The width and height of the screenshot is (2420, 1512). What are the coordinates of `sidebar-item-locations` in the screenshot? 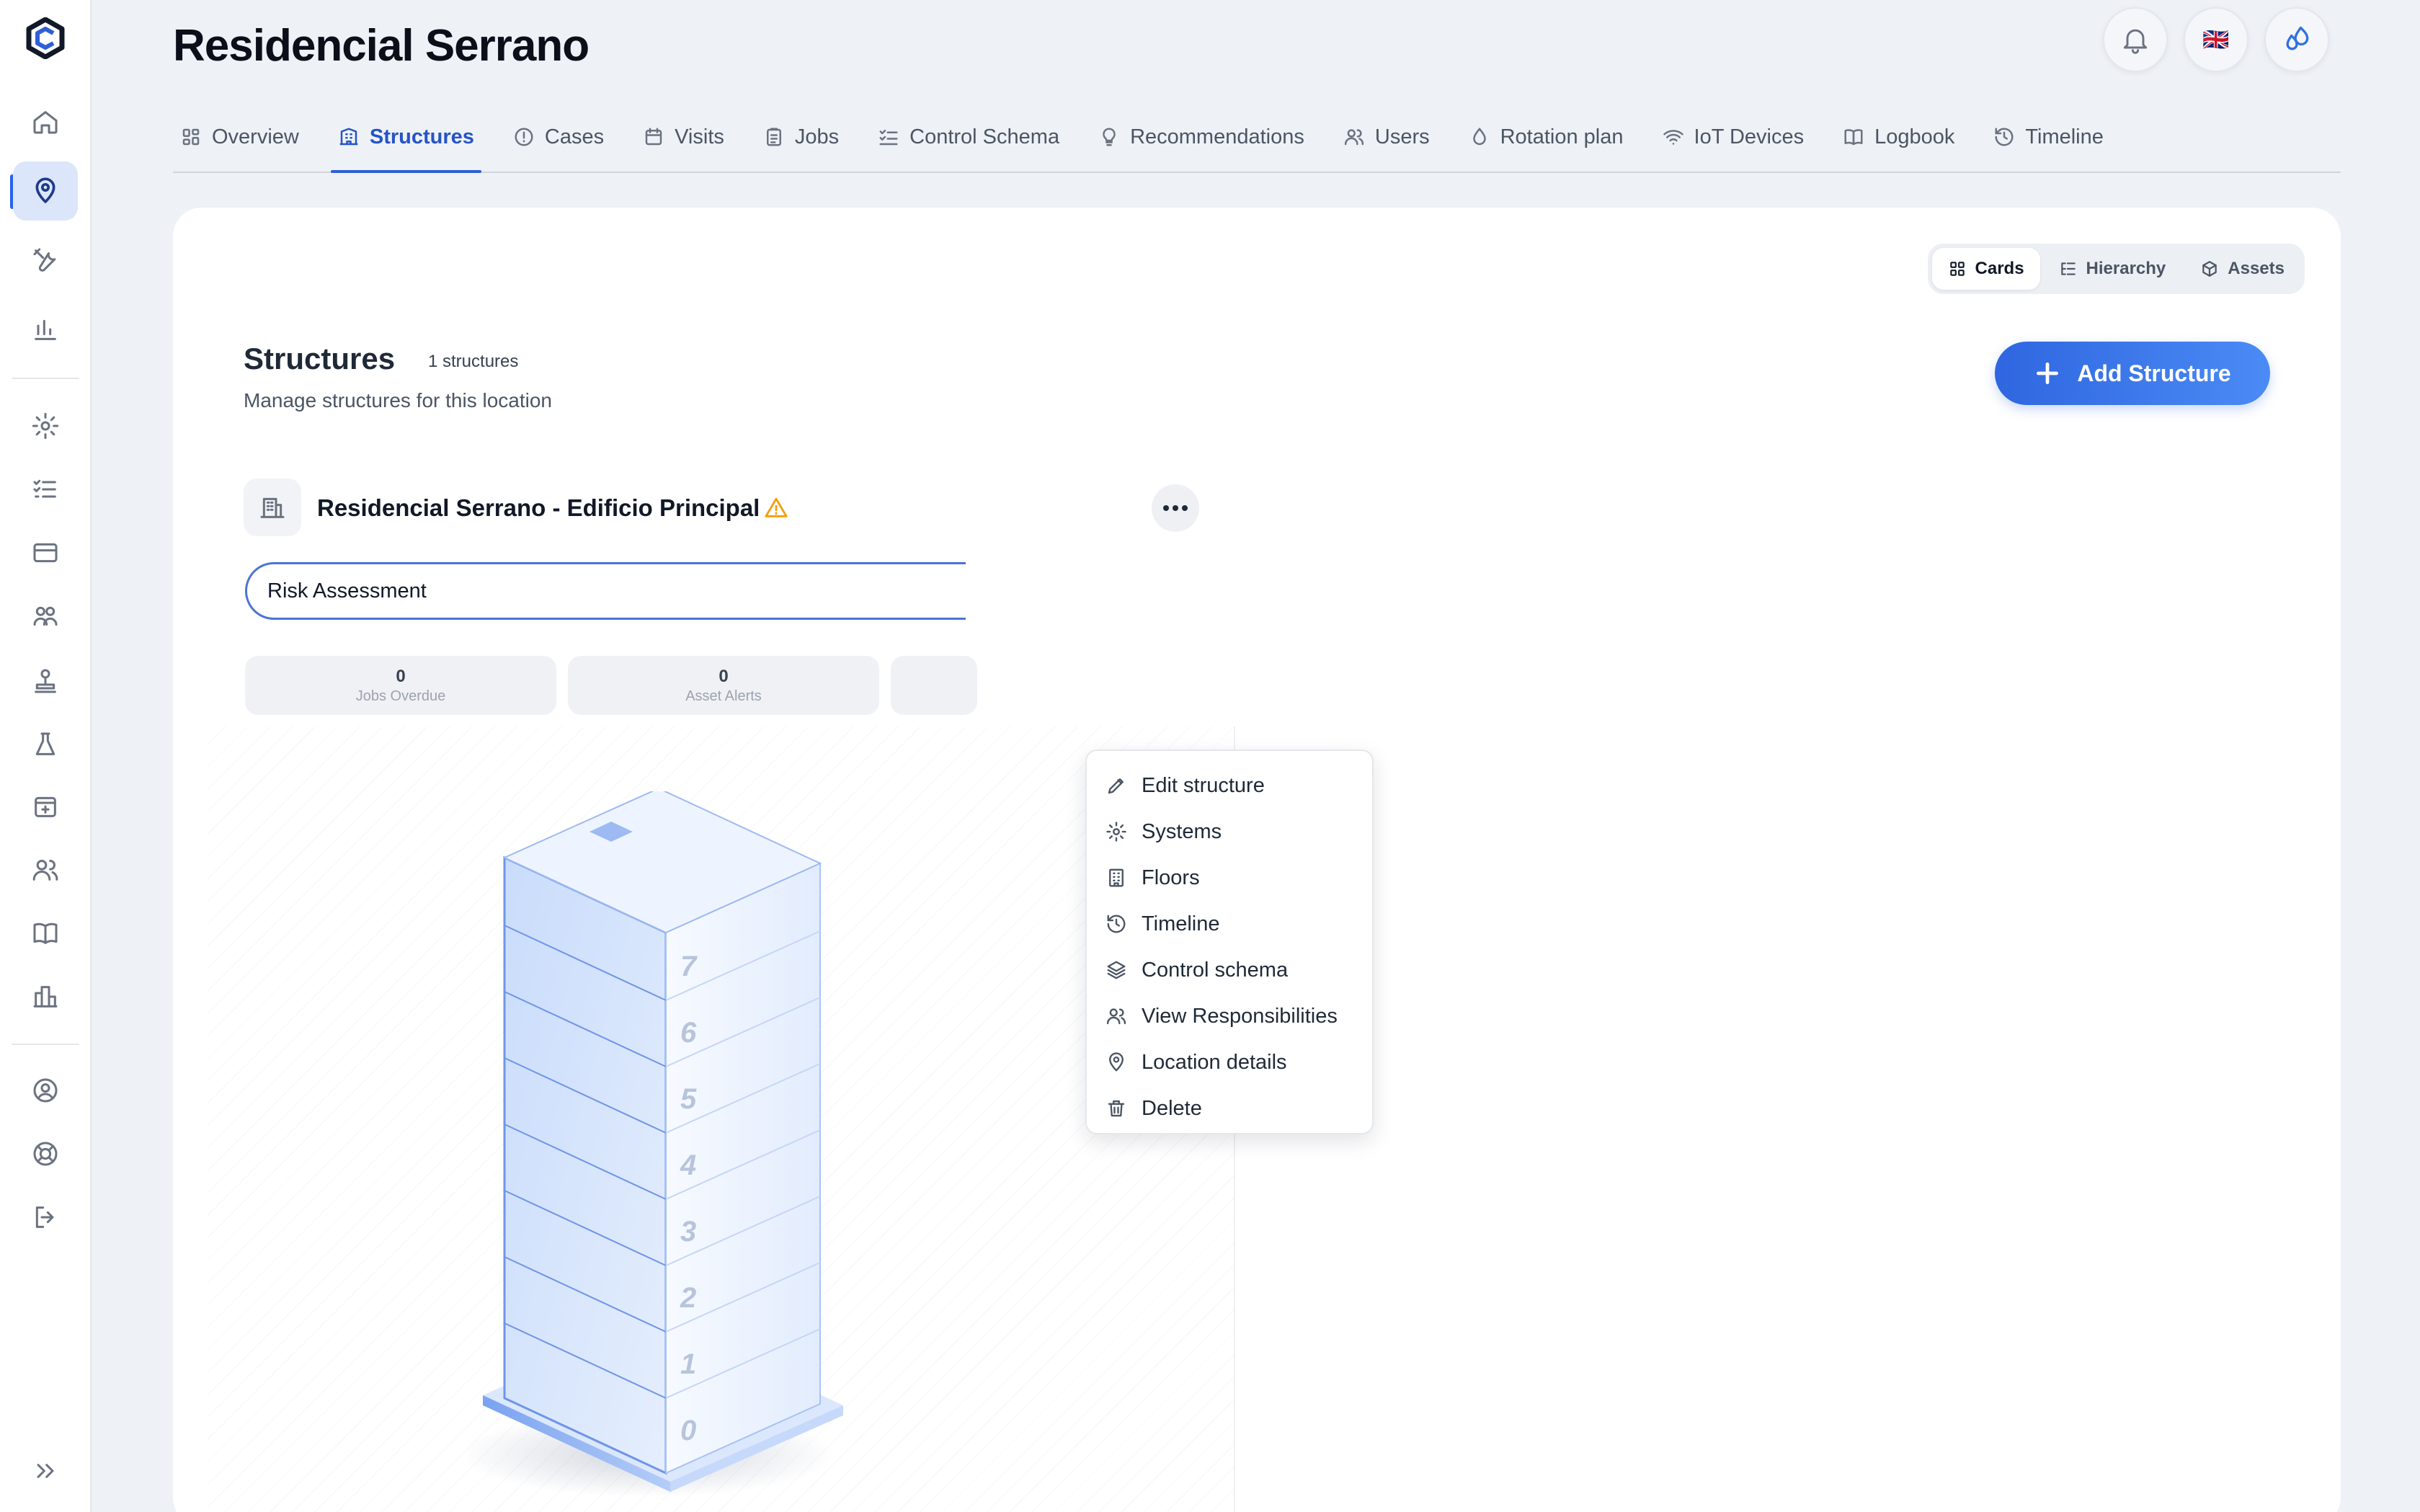 It's located at (45, 191).